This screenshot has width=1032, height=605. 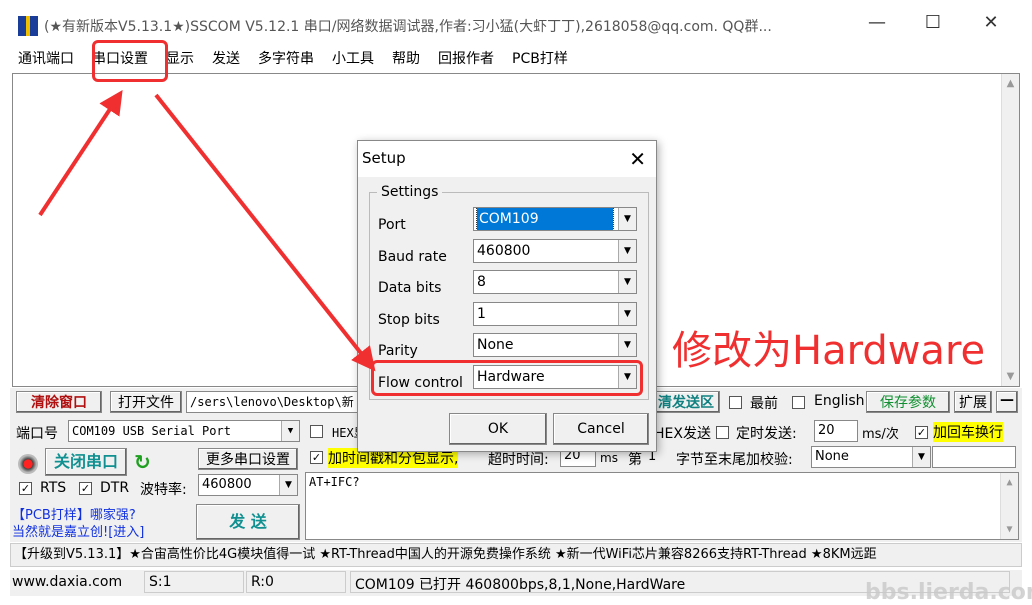 I want to click on arrow-to-flow-control, so click(x=265, y=232).